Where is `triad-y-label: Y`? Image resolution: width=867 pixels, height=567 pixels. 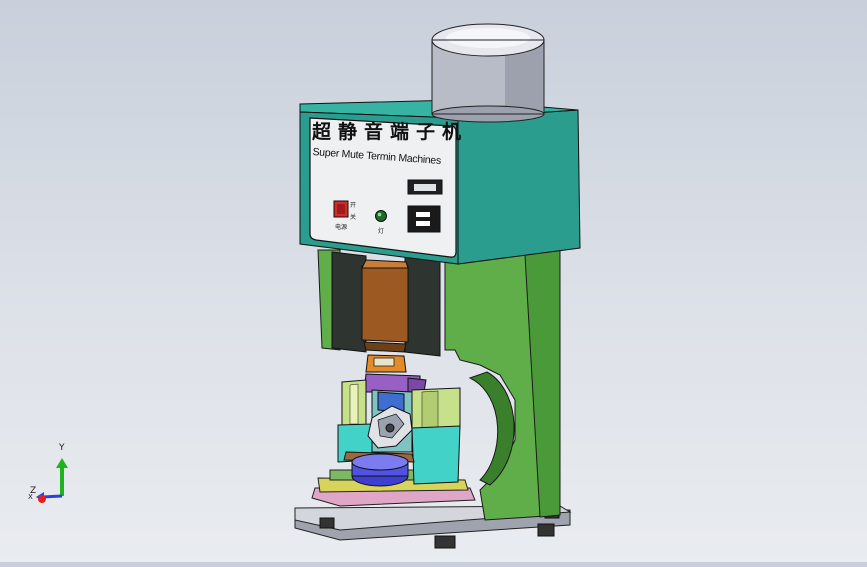 triad-y-label: Y is located at coordinates (62, 448).